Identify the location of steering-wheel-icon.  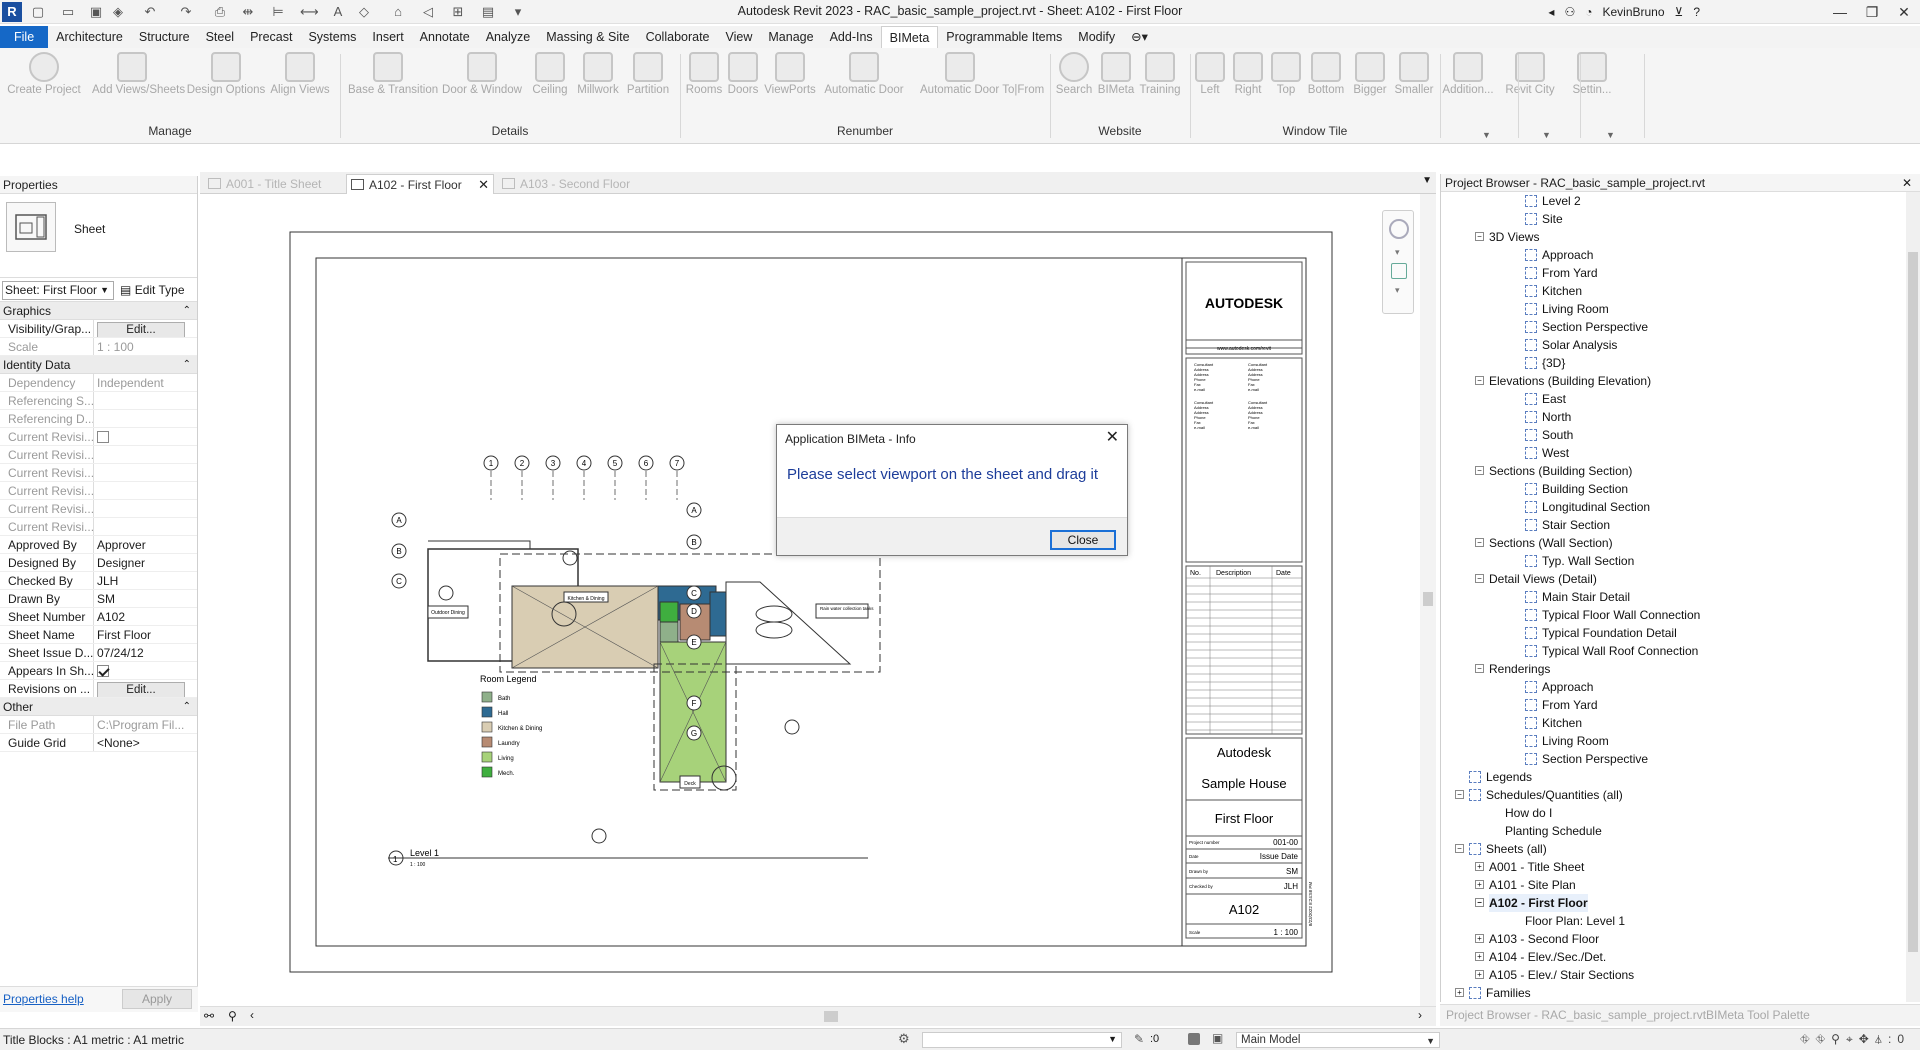
(1399, 229).